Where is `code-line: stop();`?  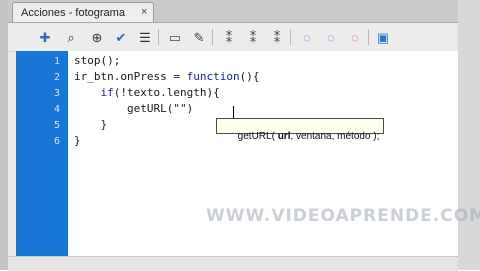 code-line: stop(); is located at coordinates (97, 60).